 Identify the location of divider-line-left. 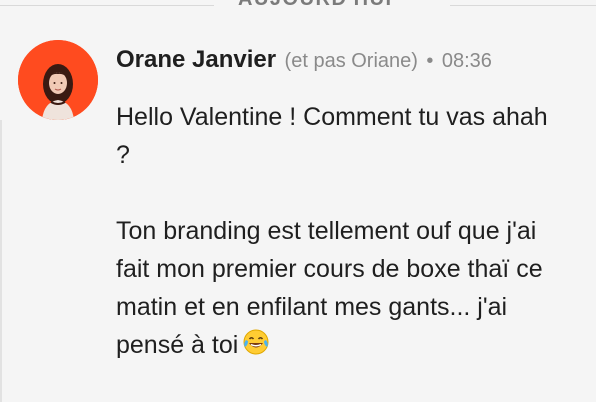
(107, 5).